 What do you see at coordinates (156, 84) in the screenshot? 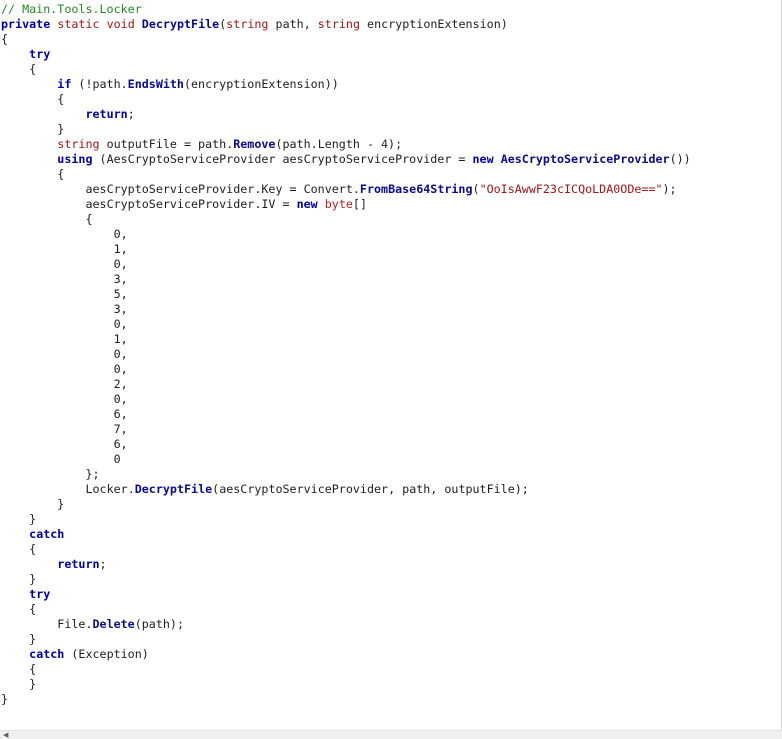
I see `method-call: EndsWith` at bounding box center [156, 84].